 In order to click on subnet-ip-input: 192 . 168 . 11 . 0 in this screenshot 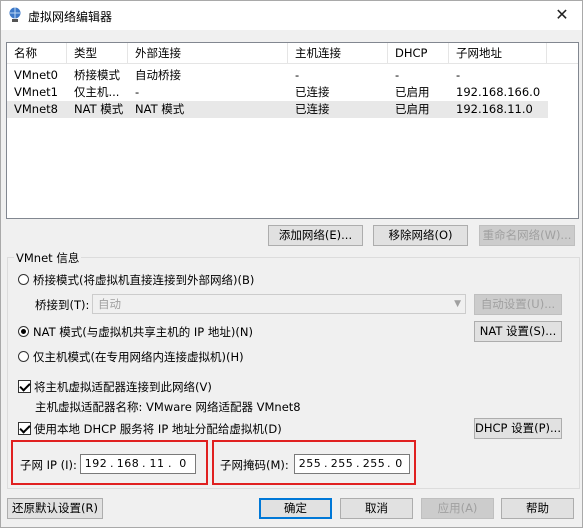, I will do `click(138, 464)`.